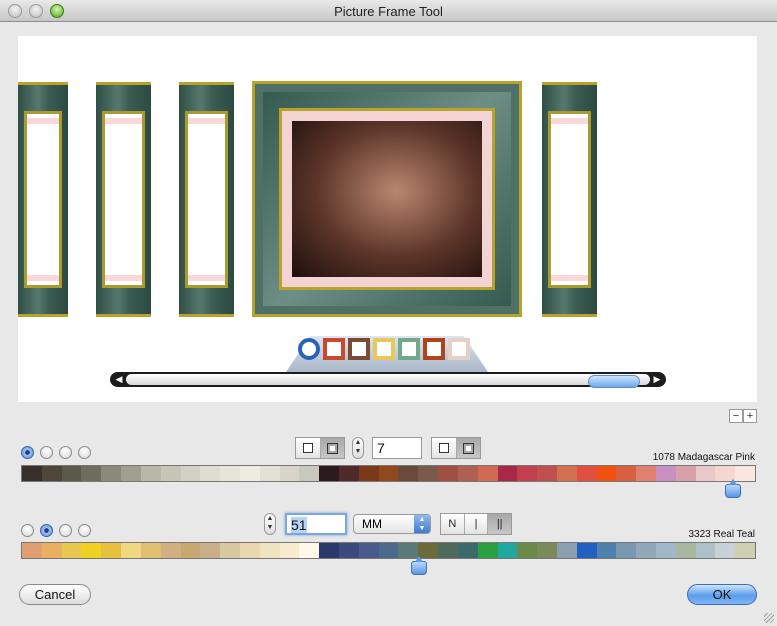  Describe the element at coordinates (453, 524) in the screenshot. I see `line-none-option: N` at that location.